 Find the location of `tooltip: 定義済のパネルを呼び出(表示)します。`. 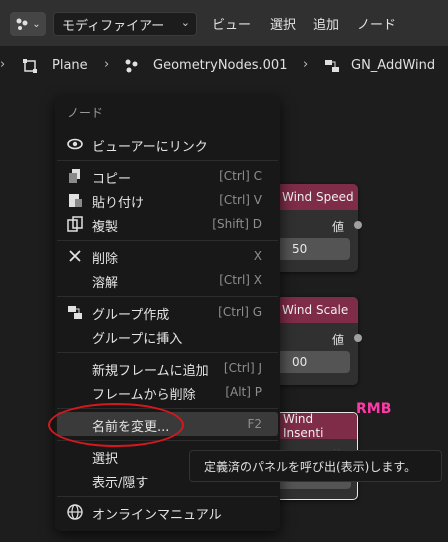

tooltip: 定義済のパネルを呼び出(表示)します。 is located at coordinates (315, 466).